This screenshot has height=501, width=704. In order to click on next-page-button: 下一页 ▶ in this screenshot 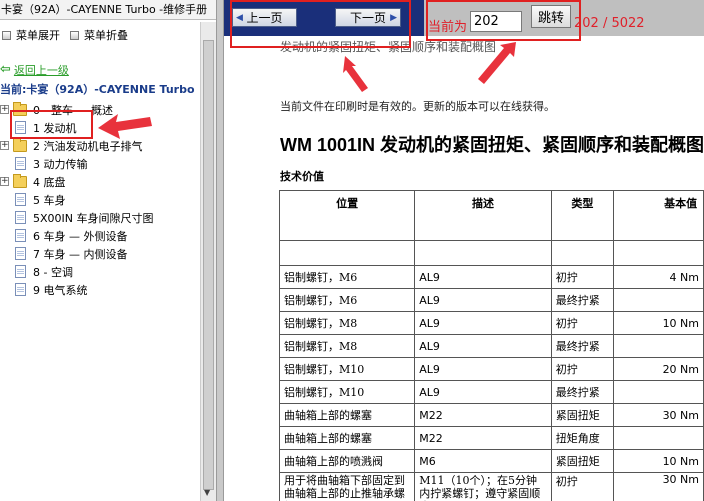, I will do `click(368, 17)`.